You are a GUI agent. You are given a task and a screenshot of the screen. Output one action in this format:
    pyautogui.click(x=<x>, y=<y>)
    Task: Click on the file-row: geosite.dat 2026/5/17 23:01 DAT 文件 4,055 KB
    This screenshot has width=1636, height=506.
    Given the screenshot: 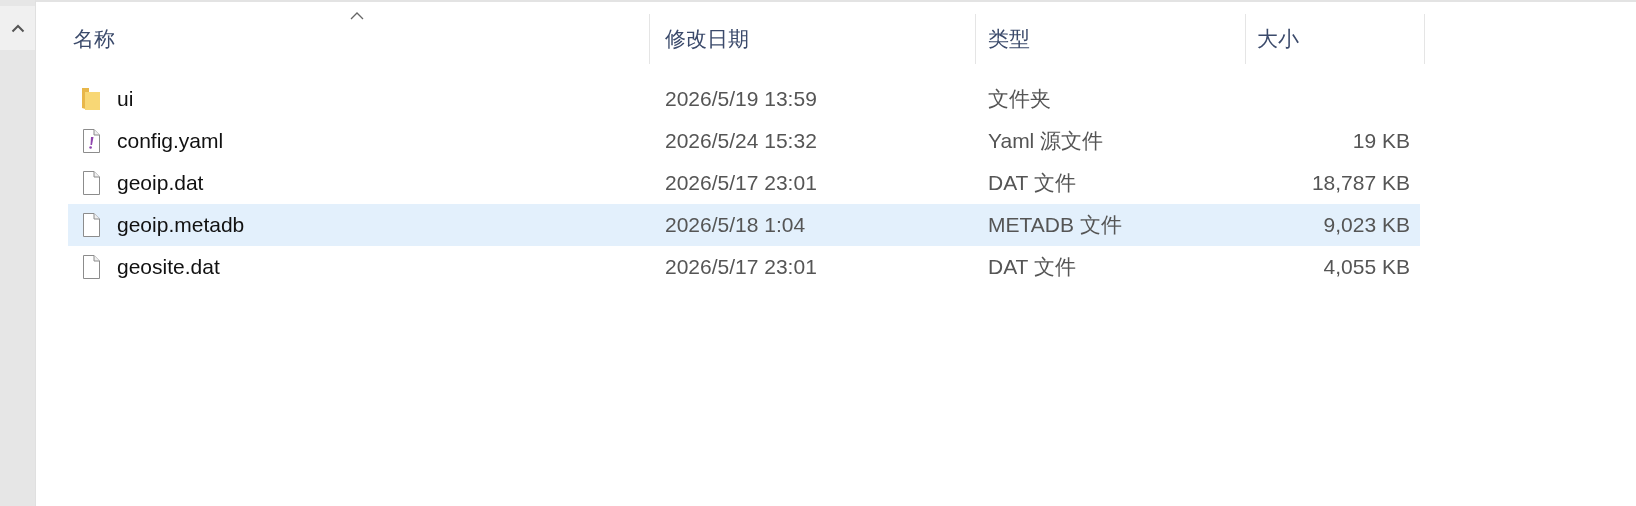 What is the action you would take?
    pyautogui.click(x=744, y=267)
    